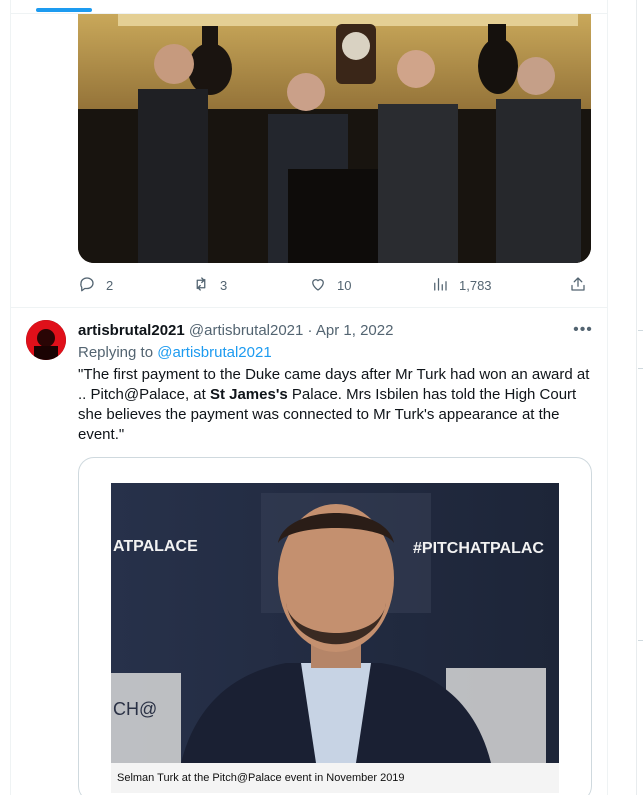 This screenshot has width=643, height=795. What do you see at coordinates (135, 709) in the screenshot?
I see `card-logo-text: CH@` at bounding box center [135, 709].